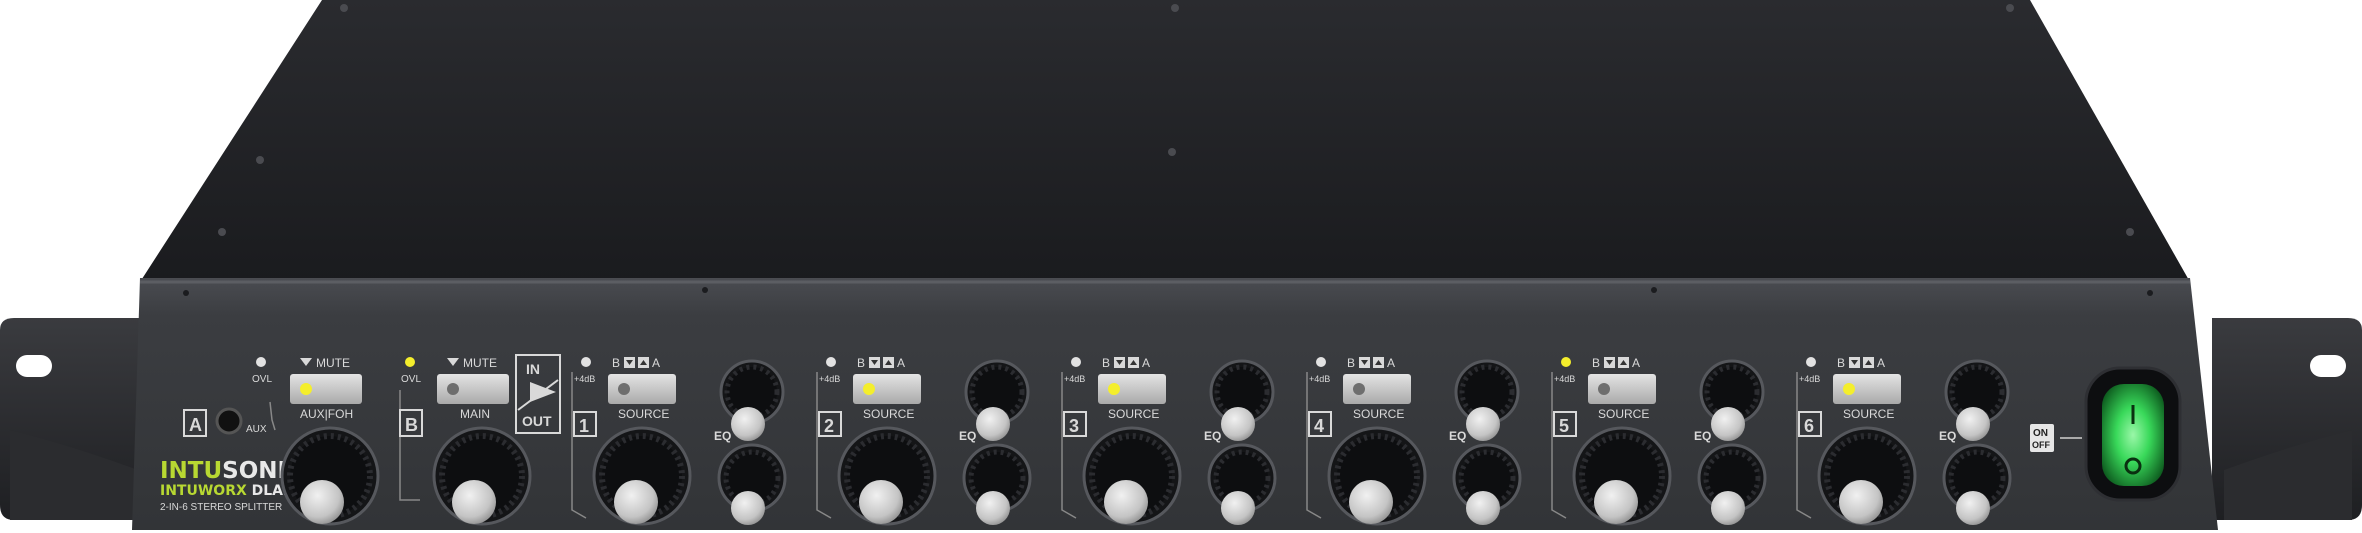  What do you see at coordinates (195, 425) in the screenshot?
I see `input-a-letter: A` at bounding box center [195, 425].